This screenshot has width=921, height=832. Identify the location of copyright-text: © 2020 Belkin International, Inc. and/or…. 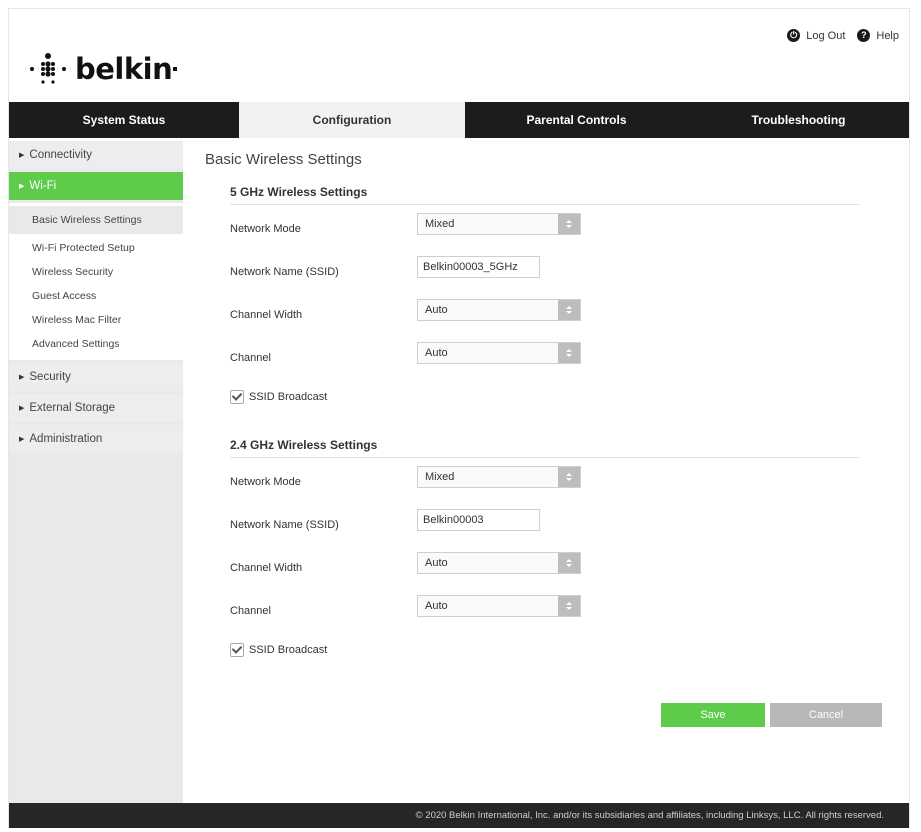
(649, 815).